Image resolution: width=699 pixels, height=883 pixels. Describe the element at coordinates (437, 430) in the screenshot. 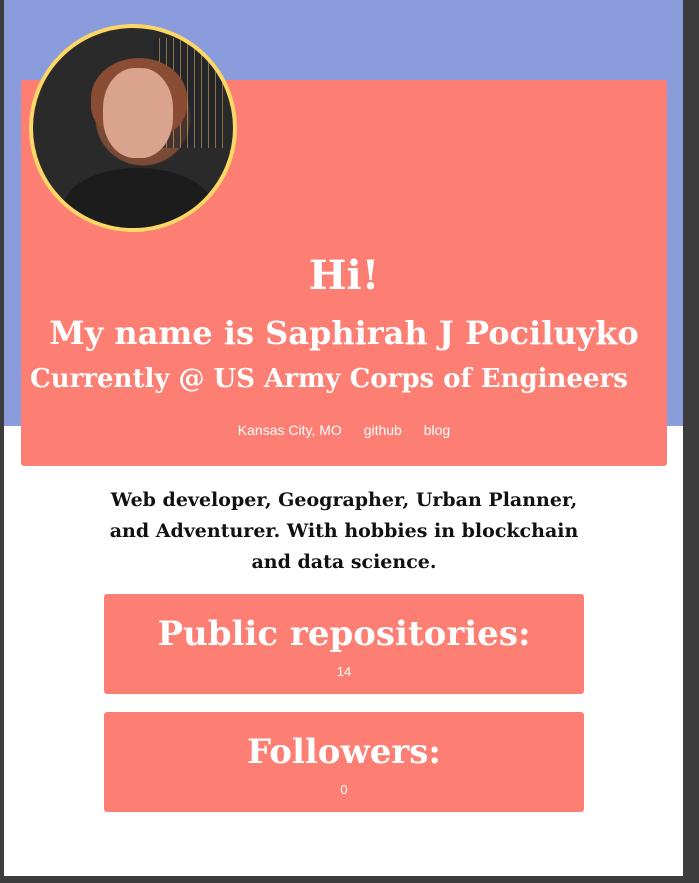

I see `blog-link: blog` at that location.